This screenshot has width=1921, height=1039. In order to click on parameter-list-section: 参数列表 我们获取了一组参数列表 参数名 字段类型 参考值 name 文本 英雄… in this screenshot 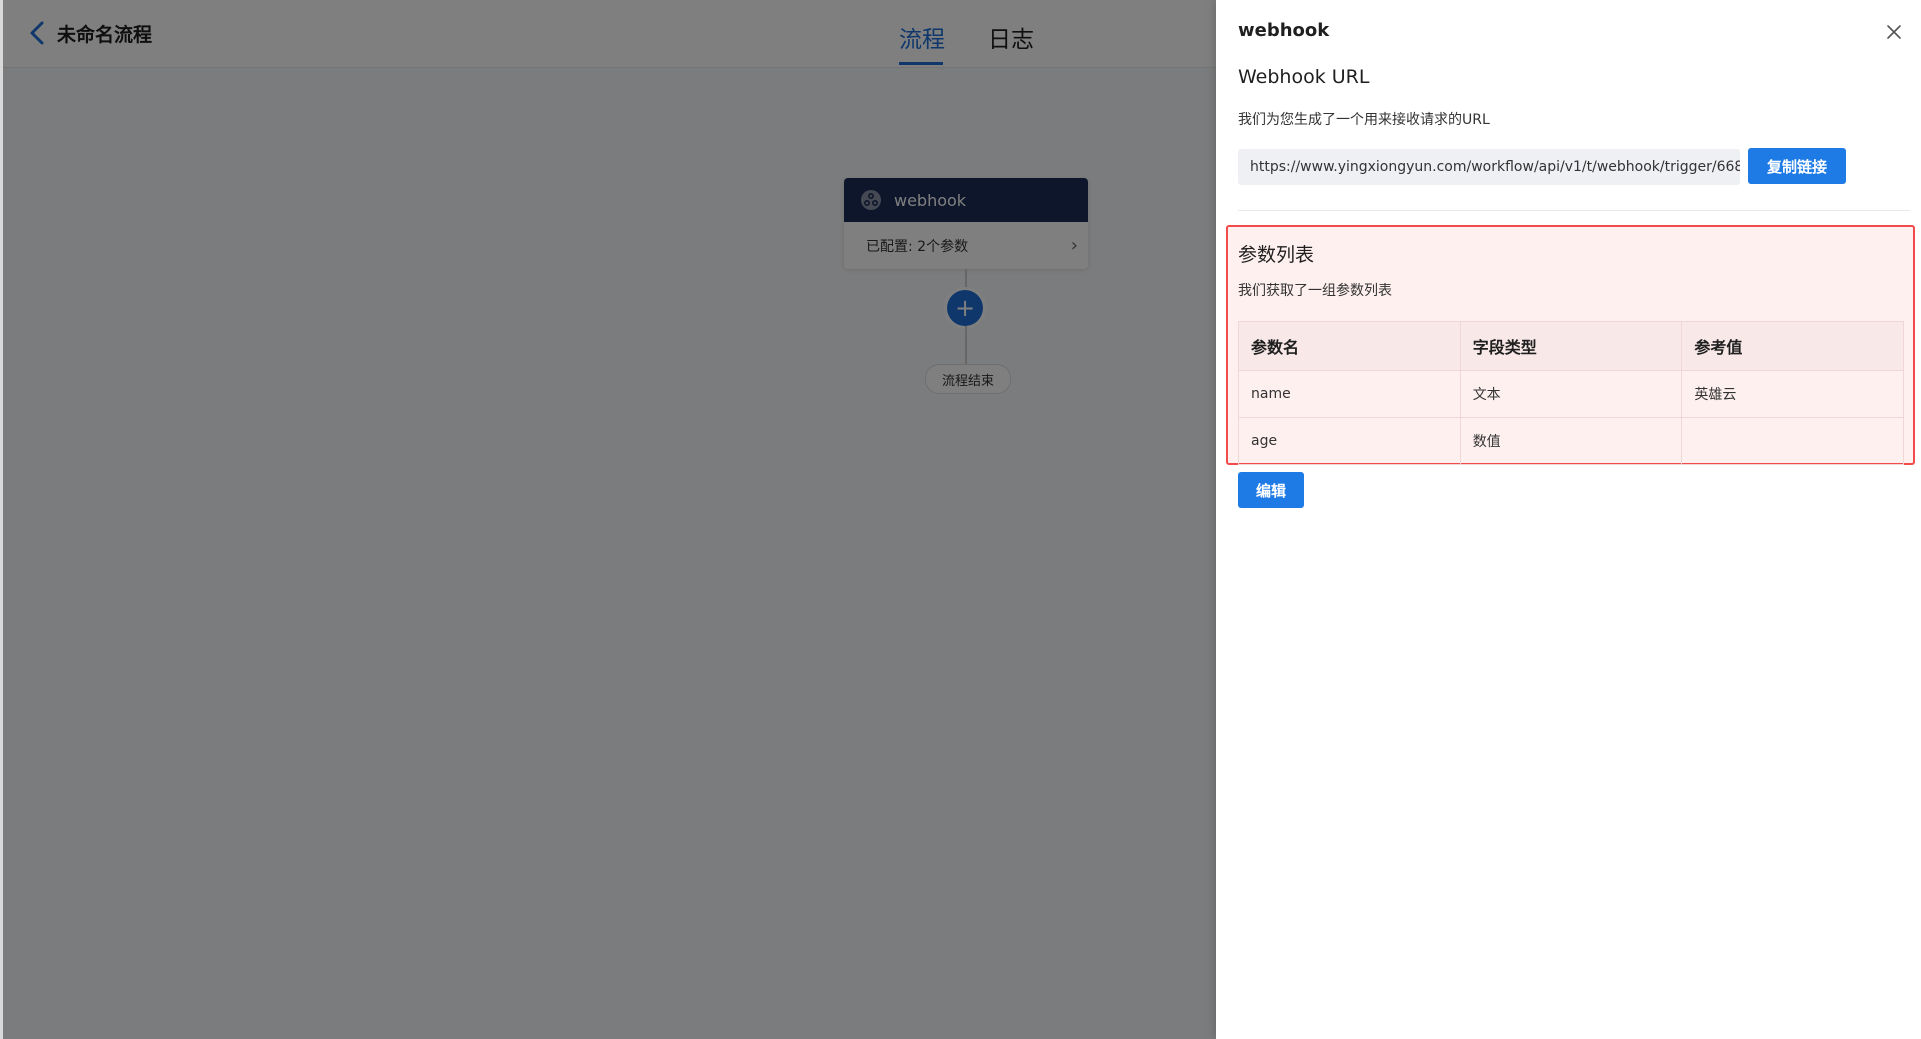, I will do `click(1570, 345)`.